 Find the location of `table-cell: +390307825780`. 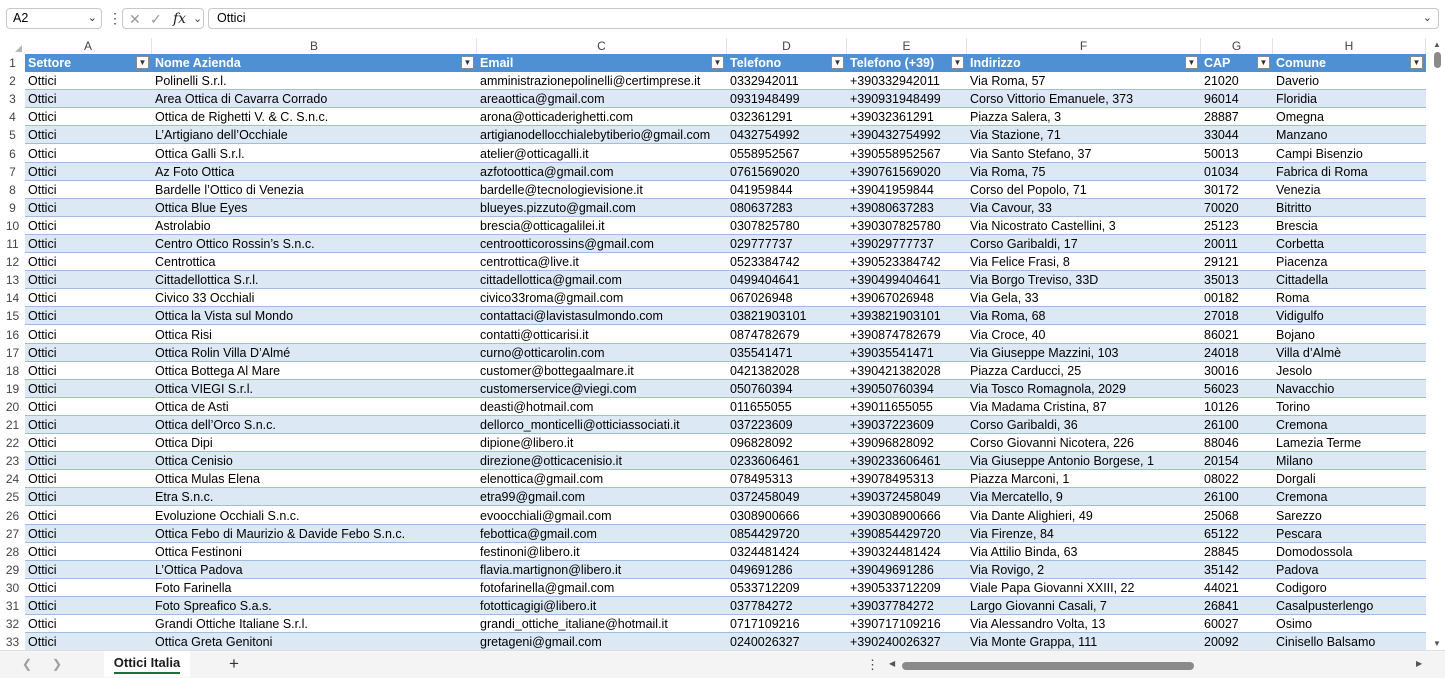

table-cell: +390307825780 is located at coordinates (907, 225).